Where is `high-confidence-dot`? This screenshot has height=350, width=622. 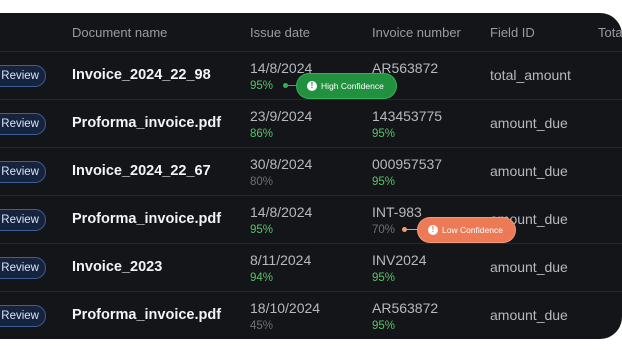
high-confidence-dot is located at coordinates (285, 85).